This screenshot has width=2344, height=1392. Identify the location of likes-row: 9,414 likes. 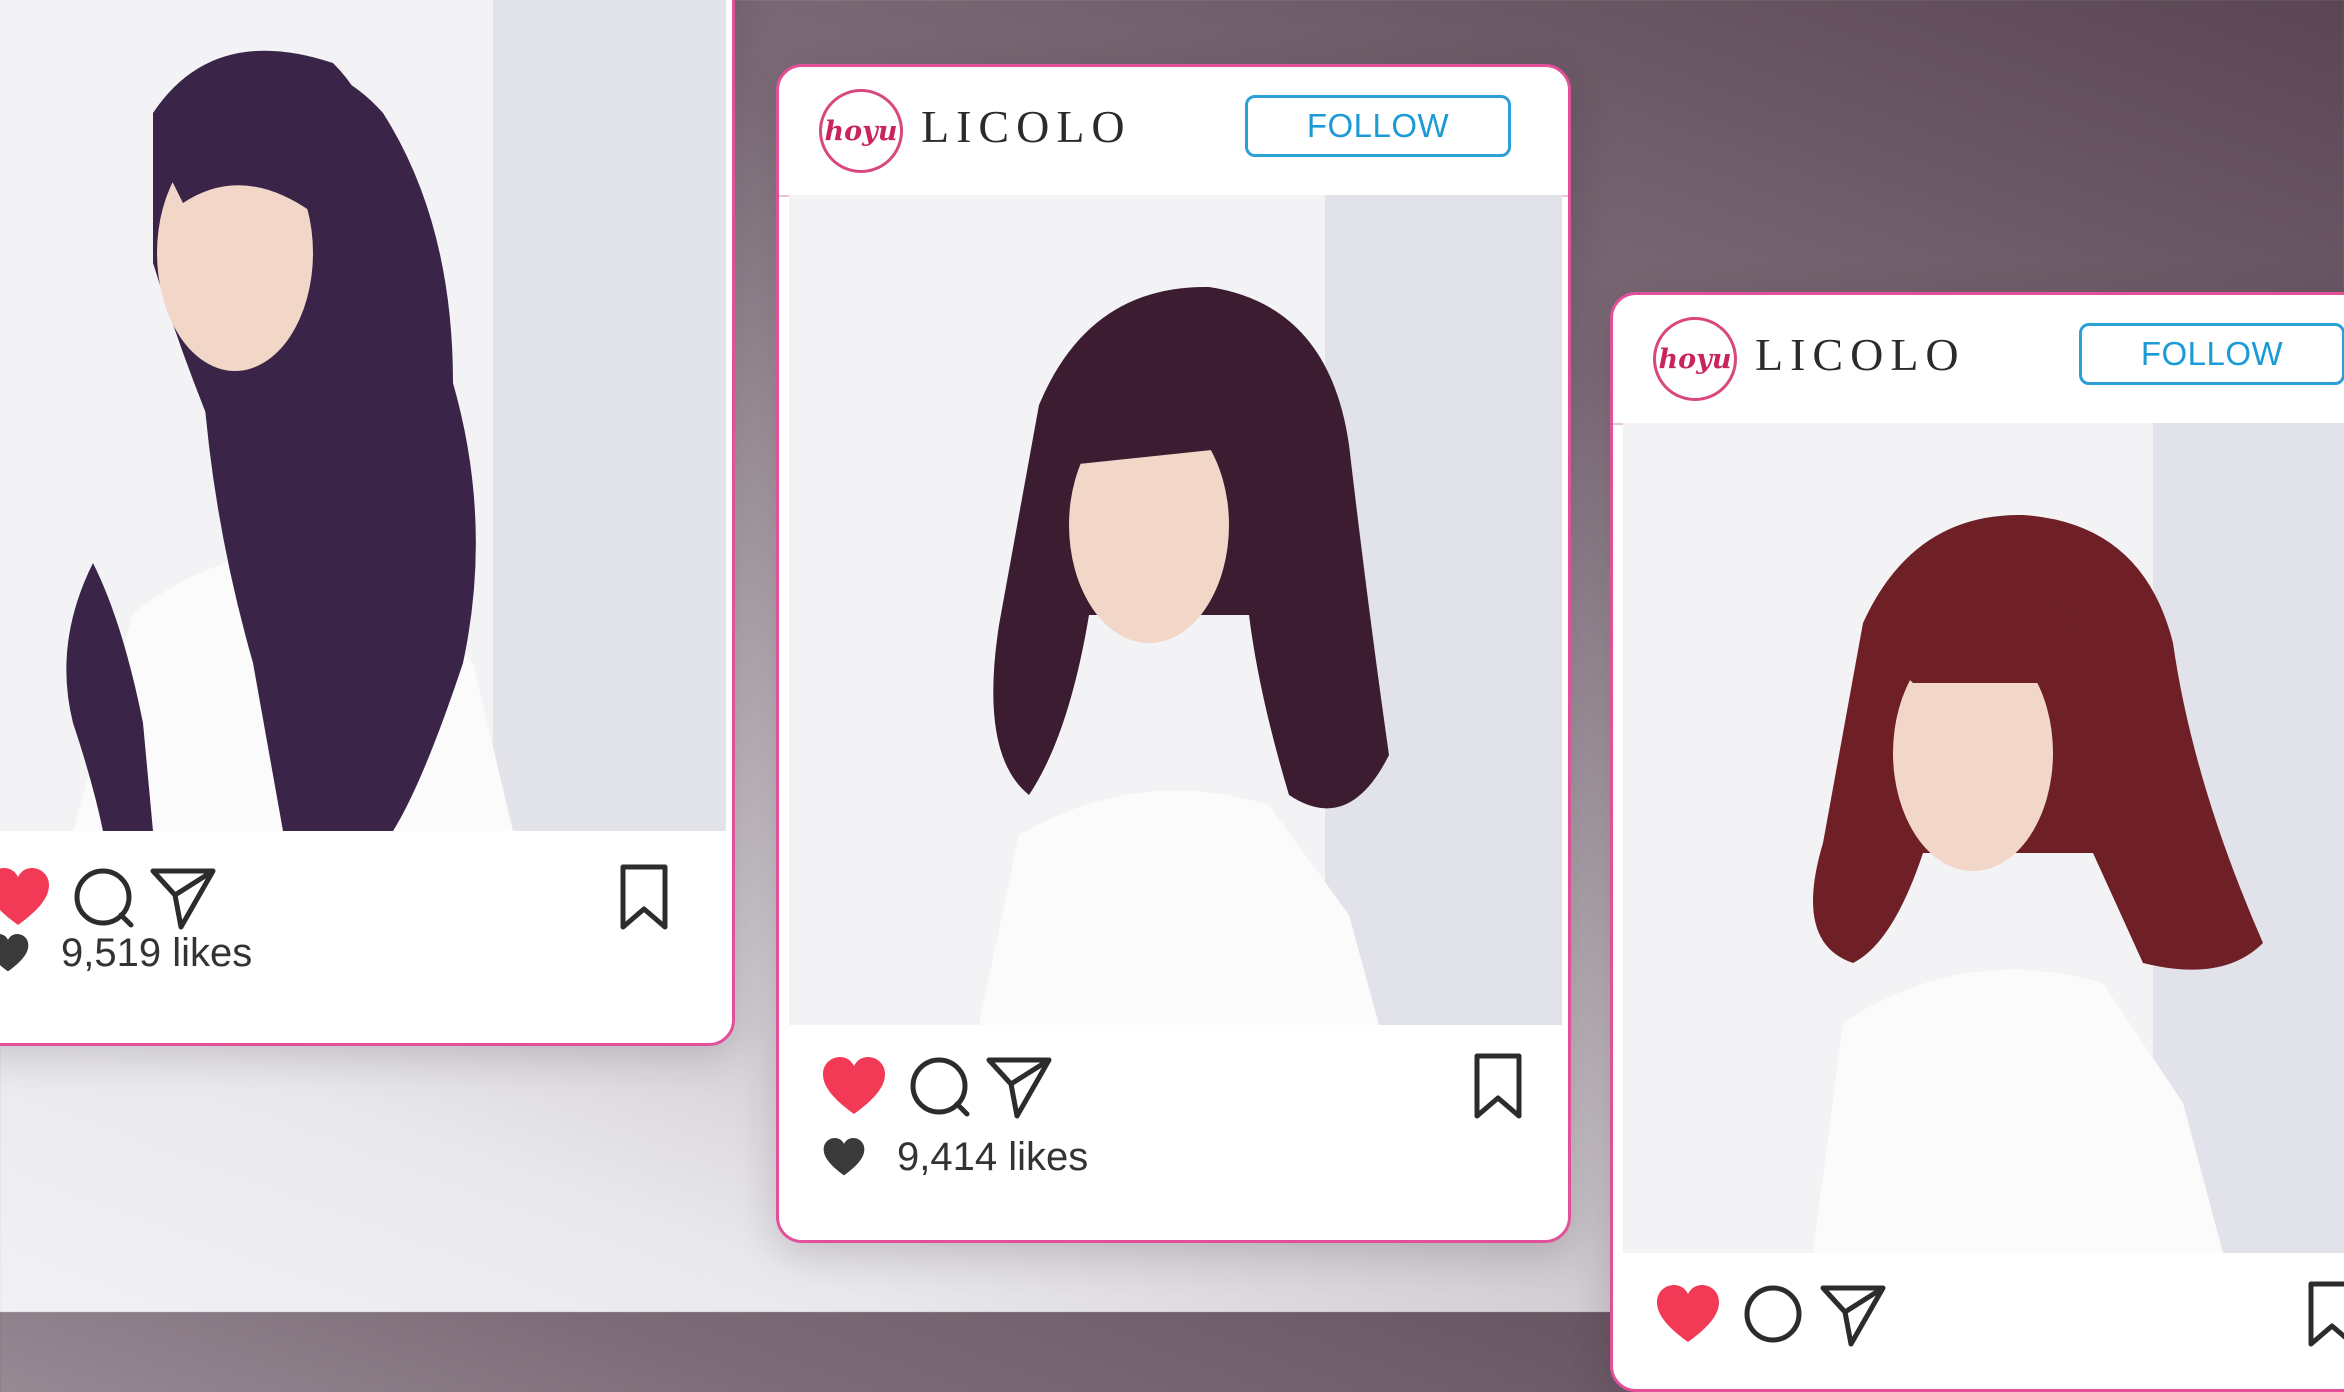
(954, 1157).